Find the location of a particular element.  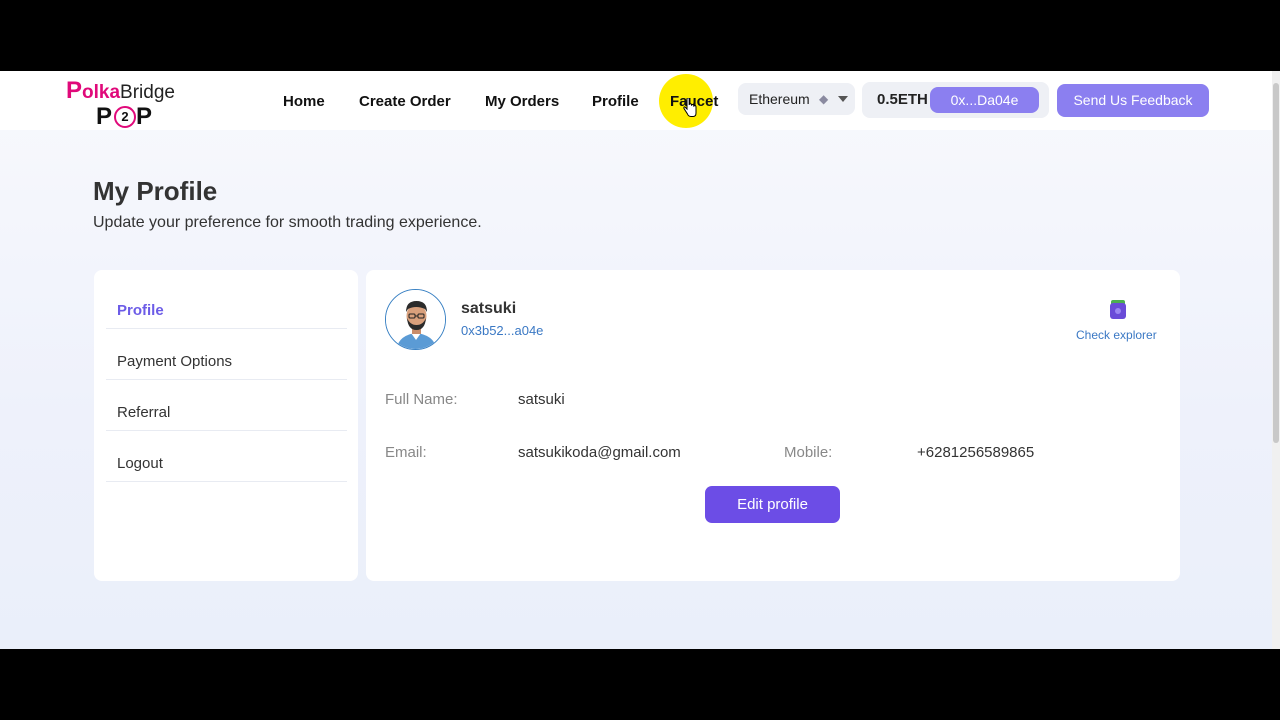

avatar-illustration is located at coordinates (415, 319).